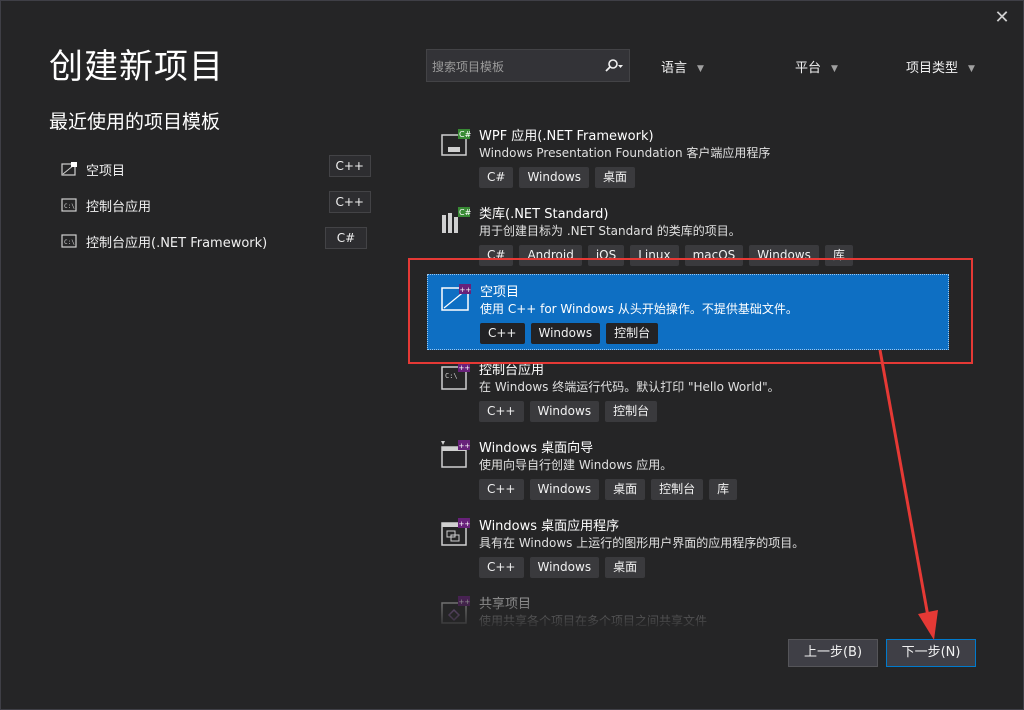  Describe the element at coordinates (456, 532) in the screenshot. I see `desktop-app-icon: ++` at that location.